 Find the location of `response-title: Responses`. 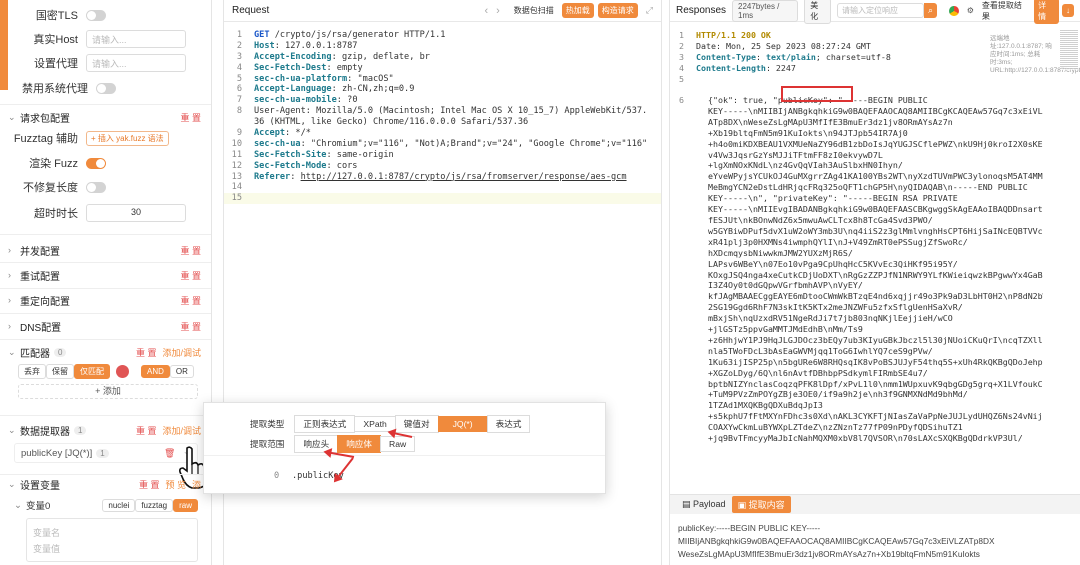

response-title: Responses is located at coordinates (701, 10).